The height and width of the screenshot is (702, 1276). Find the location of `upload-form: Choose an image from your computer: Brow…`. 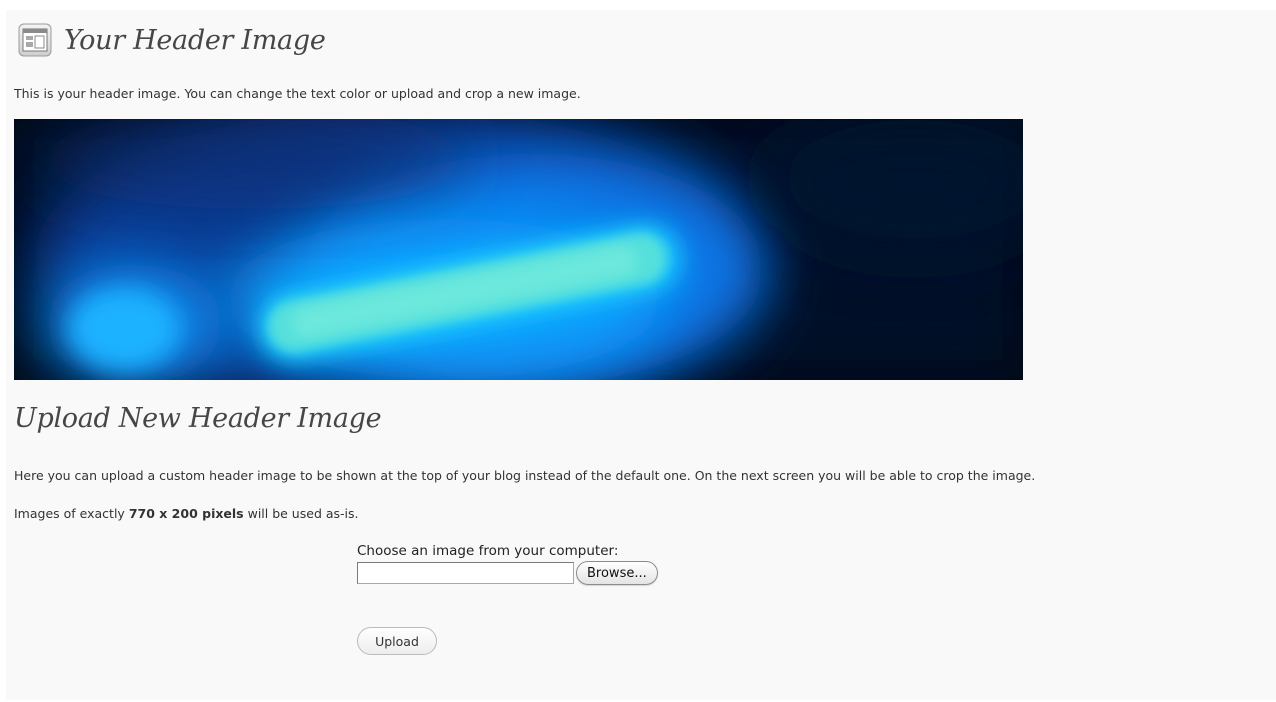

upload-form: Choose an image from your computer: Brow… is located at coordinates (507, 564).